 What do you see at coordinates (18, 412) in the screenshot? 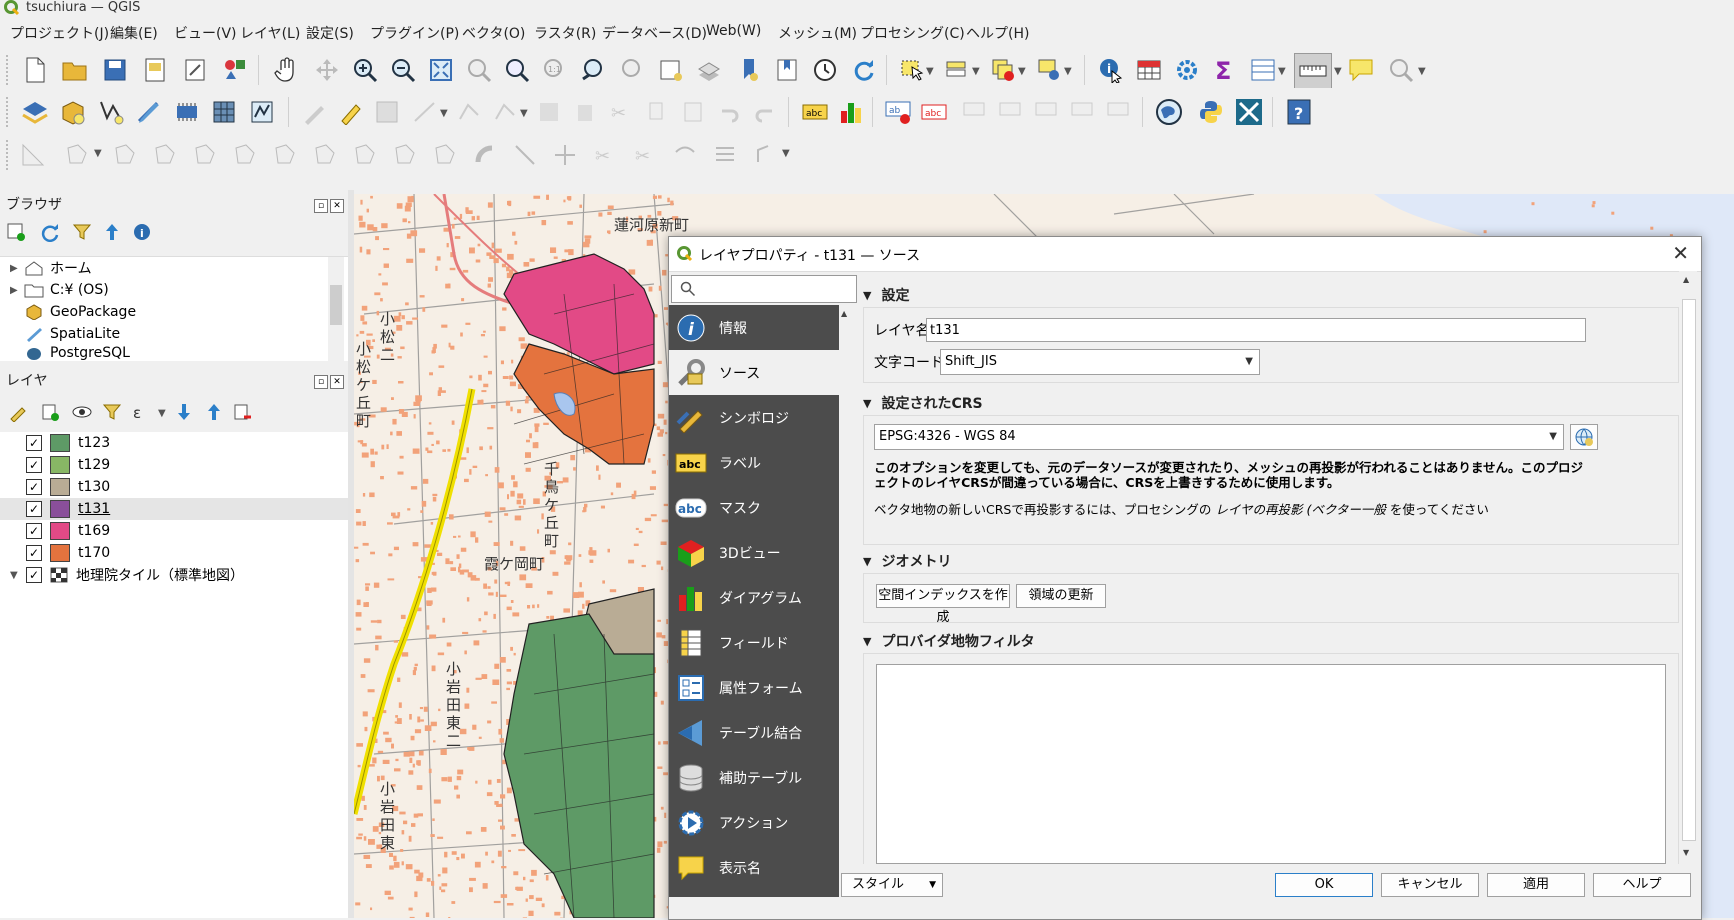
I see `layer-styling-icon` at bounding box center [18, 412].